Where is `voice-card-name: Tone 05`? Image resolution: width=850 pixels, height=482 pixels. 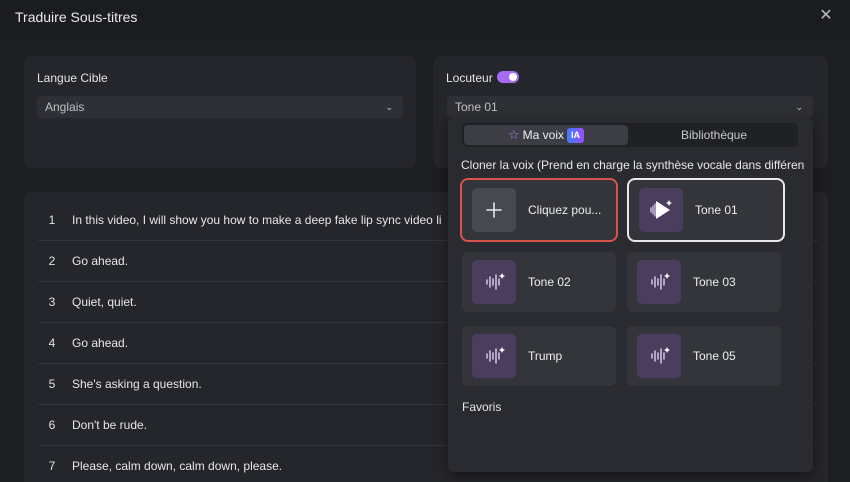
voice-card-name: Tone 05 is located at coordinates (714, 356).